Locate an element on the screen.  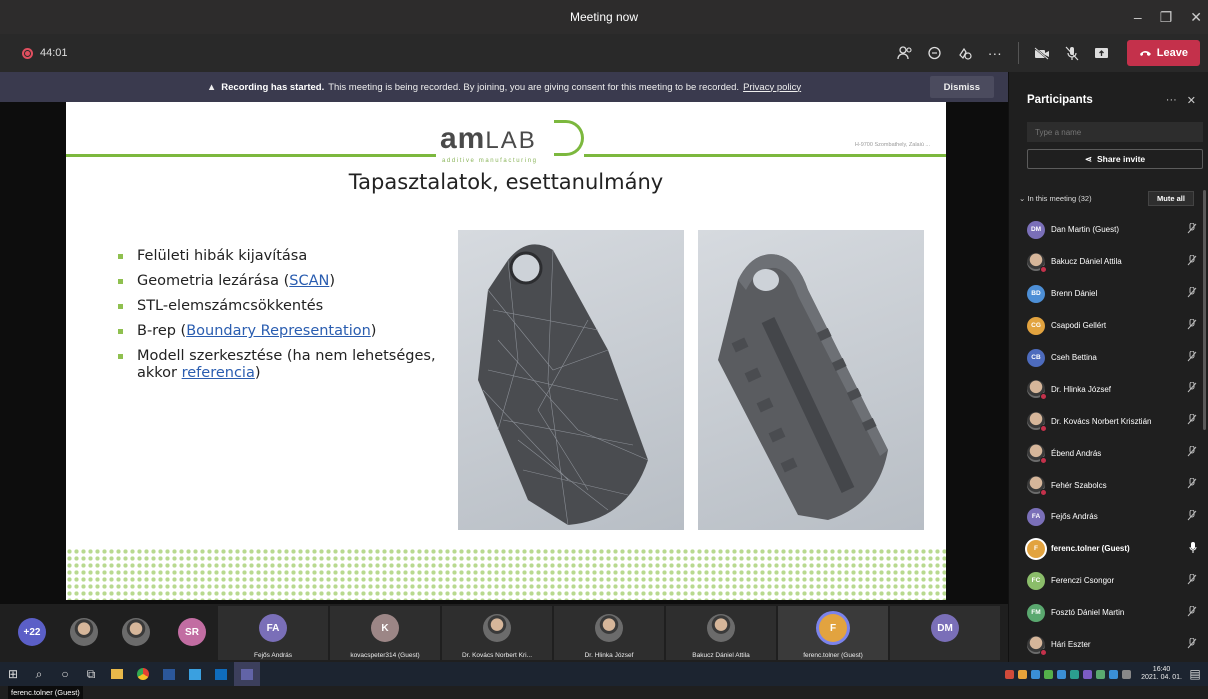
reactions-icon is located at coordinates (965, 53).